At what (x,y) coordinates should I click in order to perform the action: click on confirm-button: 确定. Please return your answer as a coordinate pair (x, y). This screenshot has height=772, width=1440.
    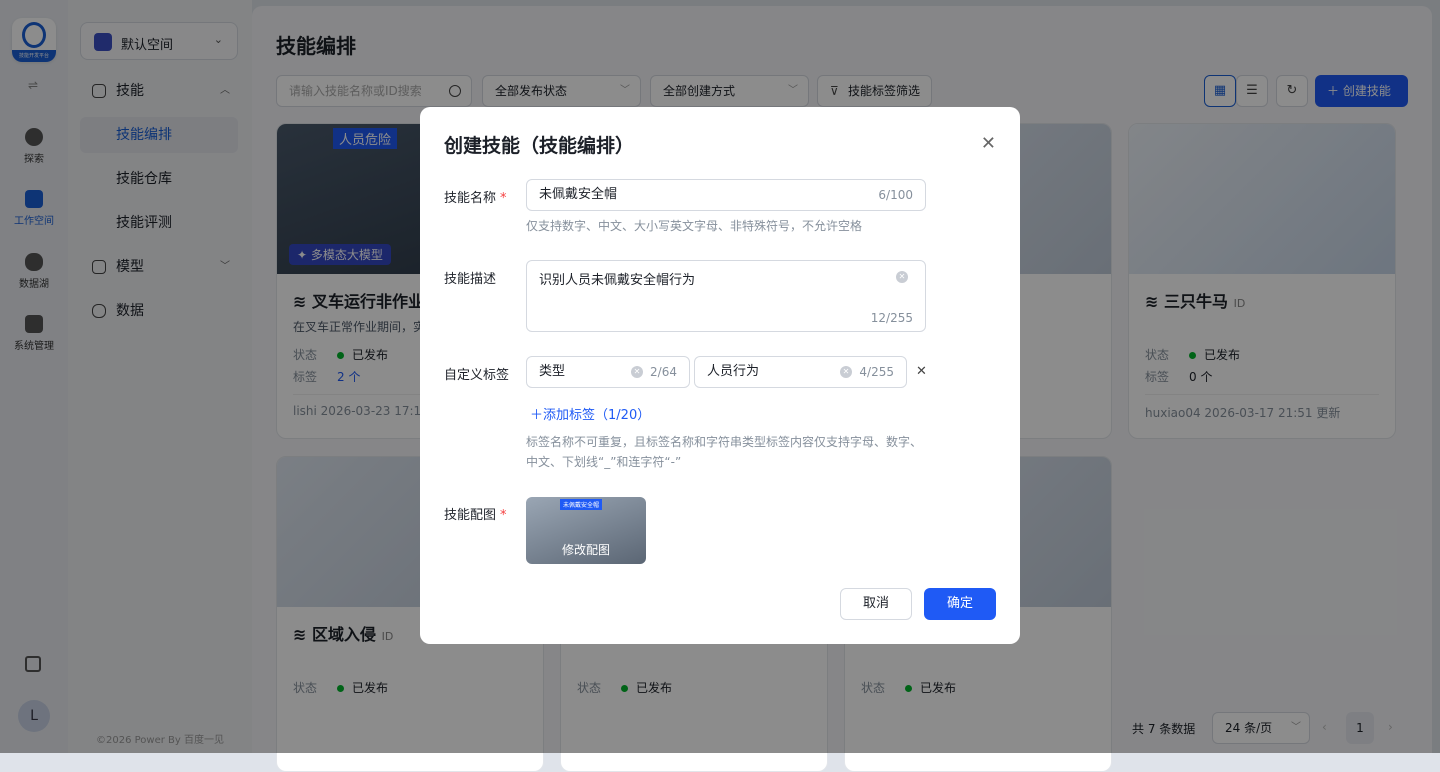
    Looking at the image, I should click on (960, 604).